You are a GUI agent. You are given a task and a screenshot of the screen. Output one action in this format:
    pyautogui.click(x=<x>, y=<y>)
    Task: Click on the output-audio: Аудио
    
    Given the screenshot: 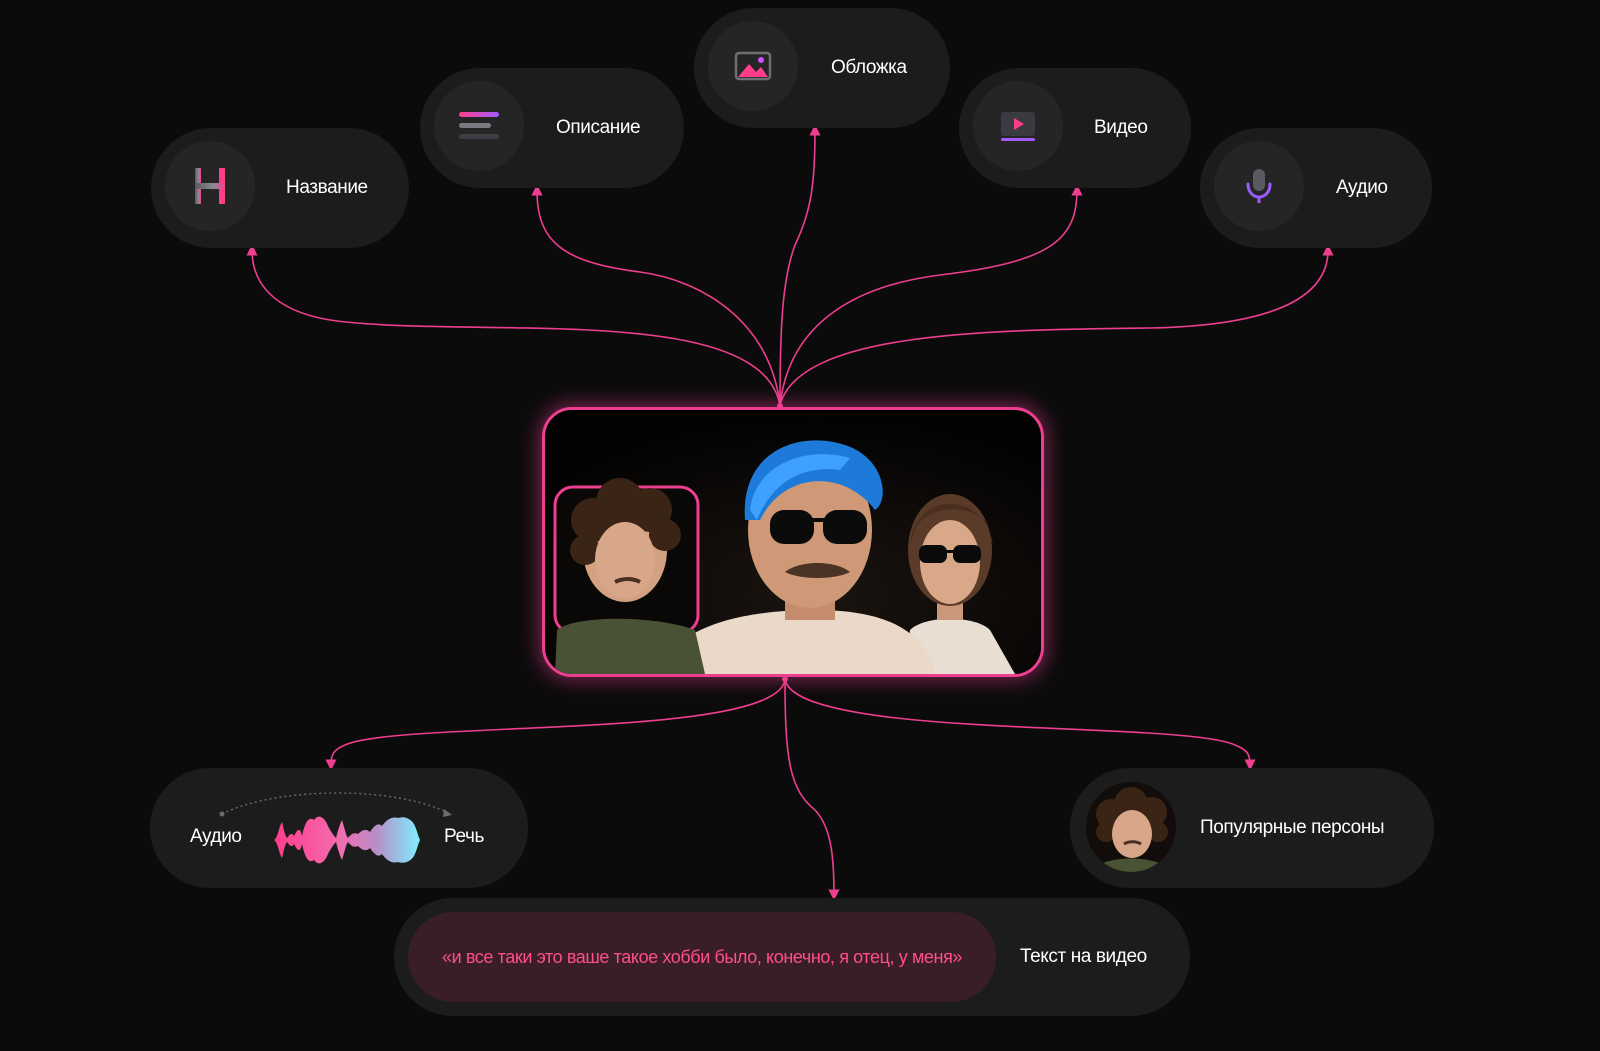 What is the action you would take?
    pyautogui.click(x=1316, y=188)
    